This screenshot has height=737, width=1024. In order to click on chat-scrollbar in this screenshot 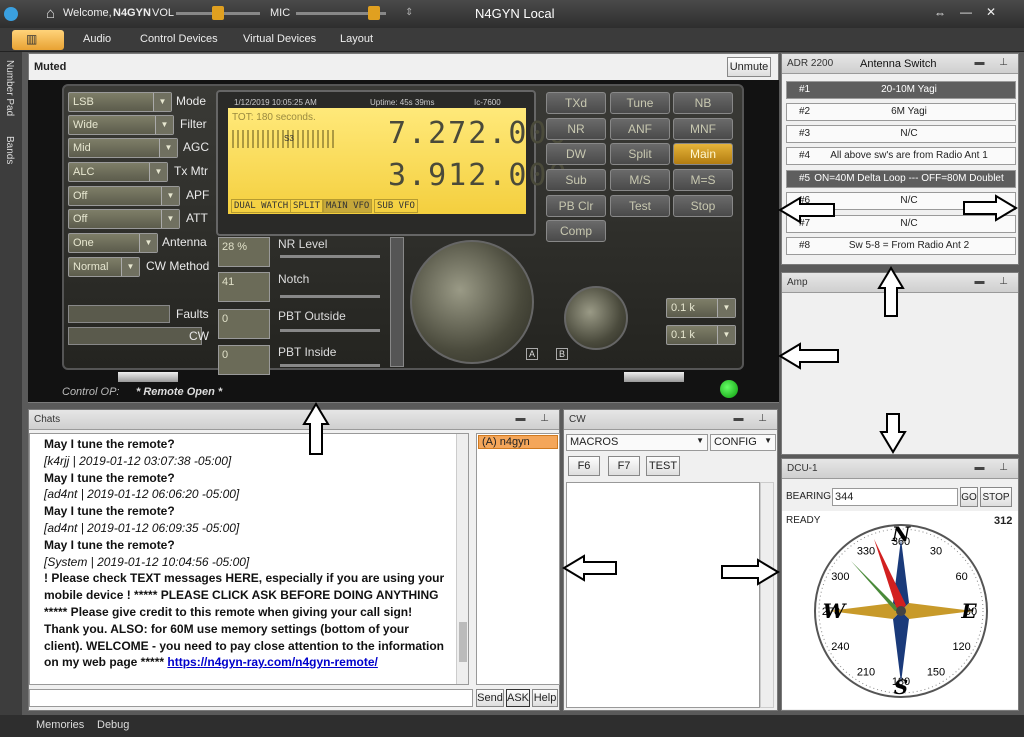, I will do `click(462, 559)`.